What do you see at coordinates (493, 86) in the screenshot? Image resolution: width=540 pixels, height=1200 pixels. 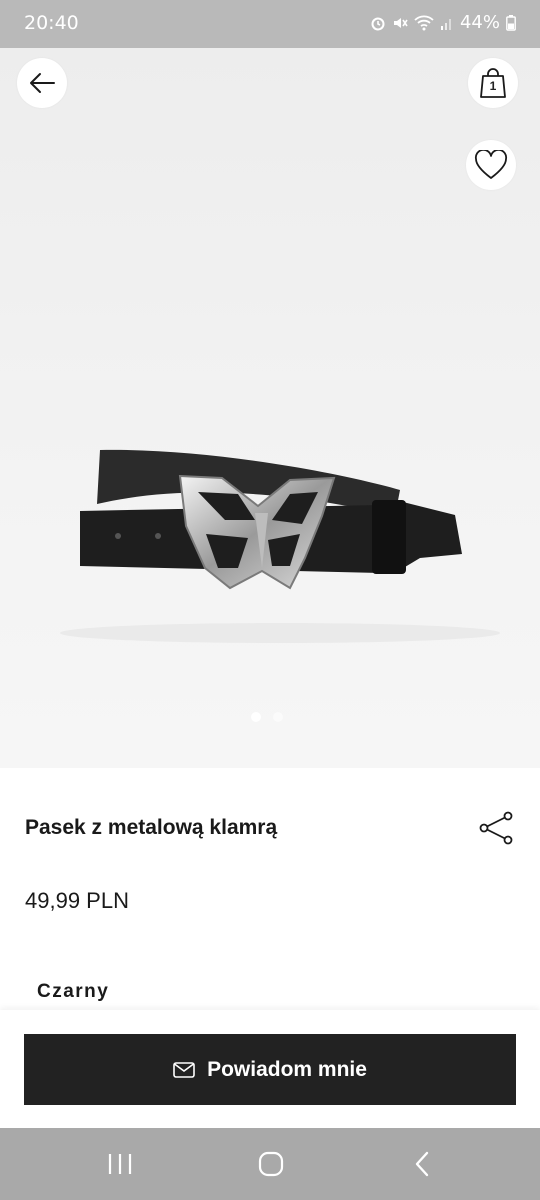 I see `bag-count-badge: 1` at bounding box center [493, 86].